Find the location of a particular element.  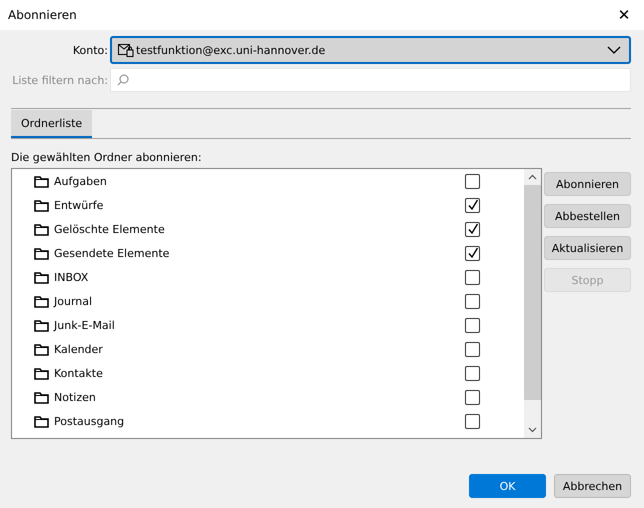

folder-name: Gelöschte Elemente is located at coordinates (257, 229).